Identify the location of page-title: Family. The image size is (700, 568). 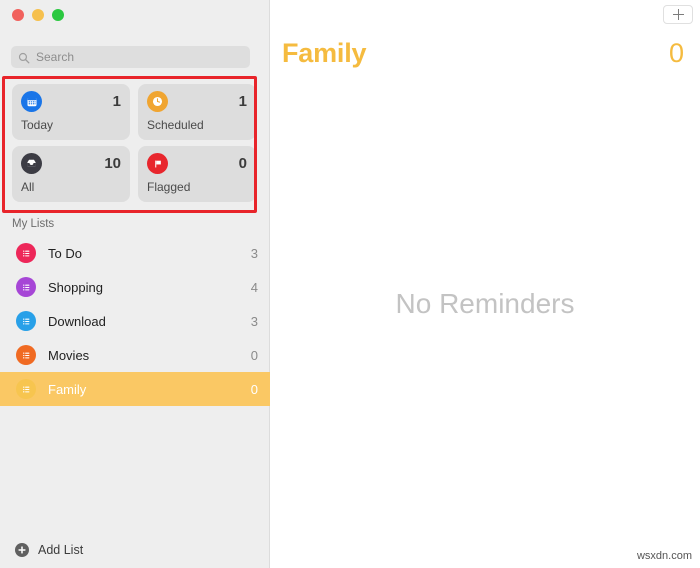
(324, 53).